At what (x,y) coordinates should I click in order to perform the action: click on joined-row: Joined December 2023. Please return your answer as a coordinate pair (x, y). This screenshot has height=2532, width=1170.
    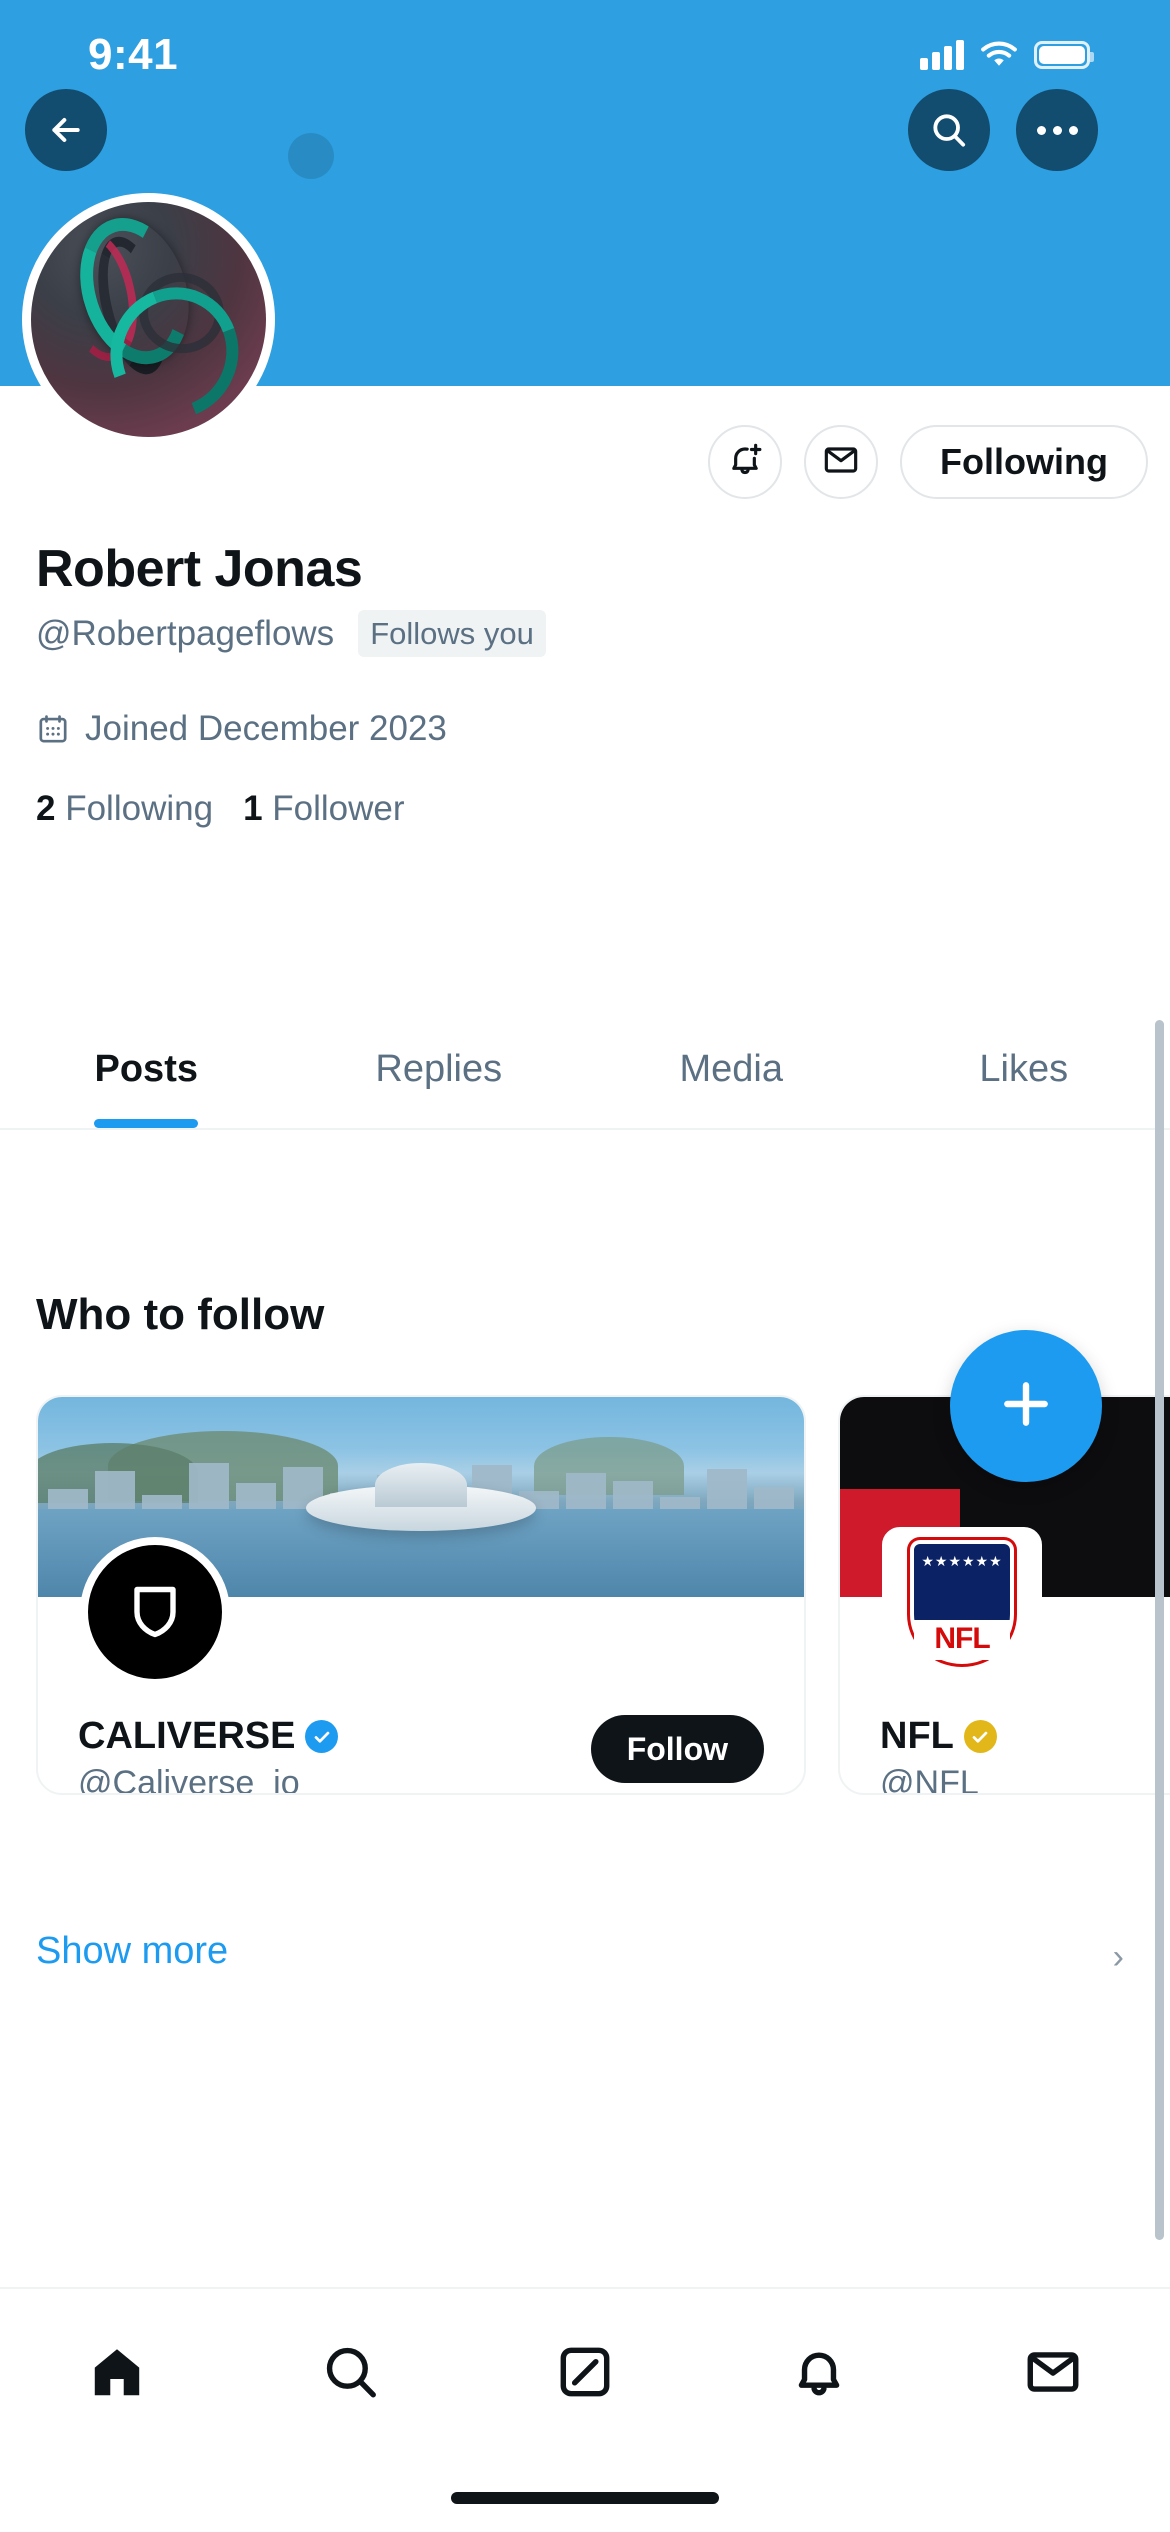
    Looking at the image, I should click on (586, 729).